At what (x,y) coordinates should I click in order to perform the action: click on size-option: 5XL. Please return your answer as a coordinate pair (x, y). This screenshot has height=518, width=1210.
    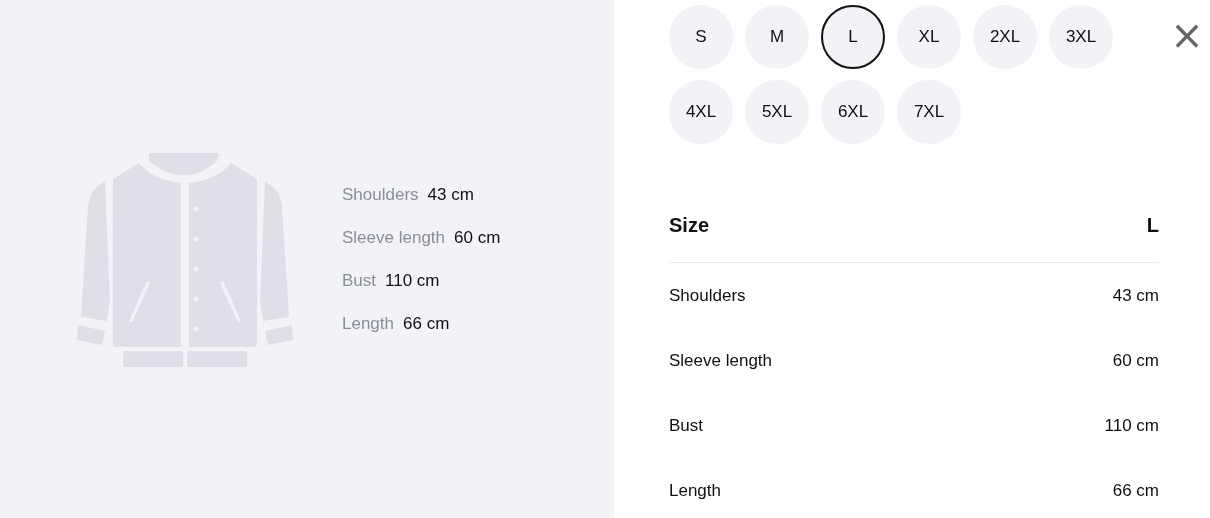
    Looking at the image, I should click on (777, 112).